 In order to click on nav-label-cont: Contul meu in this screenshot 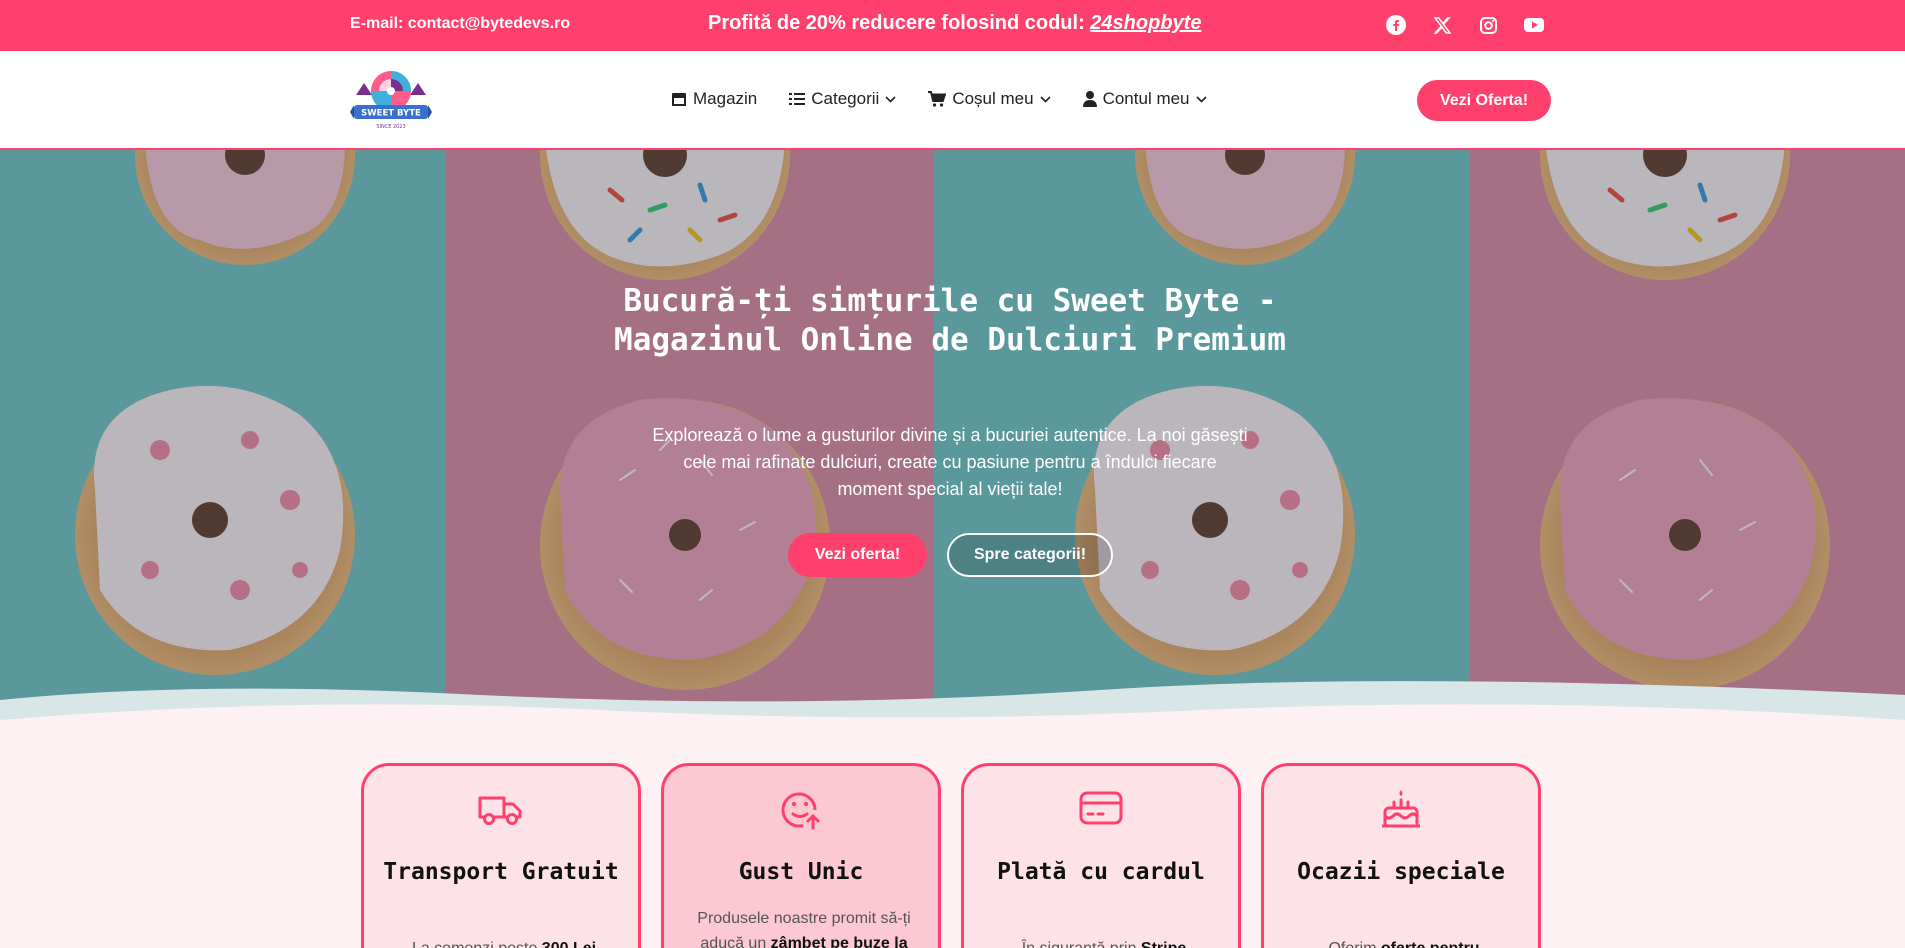, I will do `click(1146, 98)`.